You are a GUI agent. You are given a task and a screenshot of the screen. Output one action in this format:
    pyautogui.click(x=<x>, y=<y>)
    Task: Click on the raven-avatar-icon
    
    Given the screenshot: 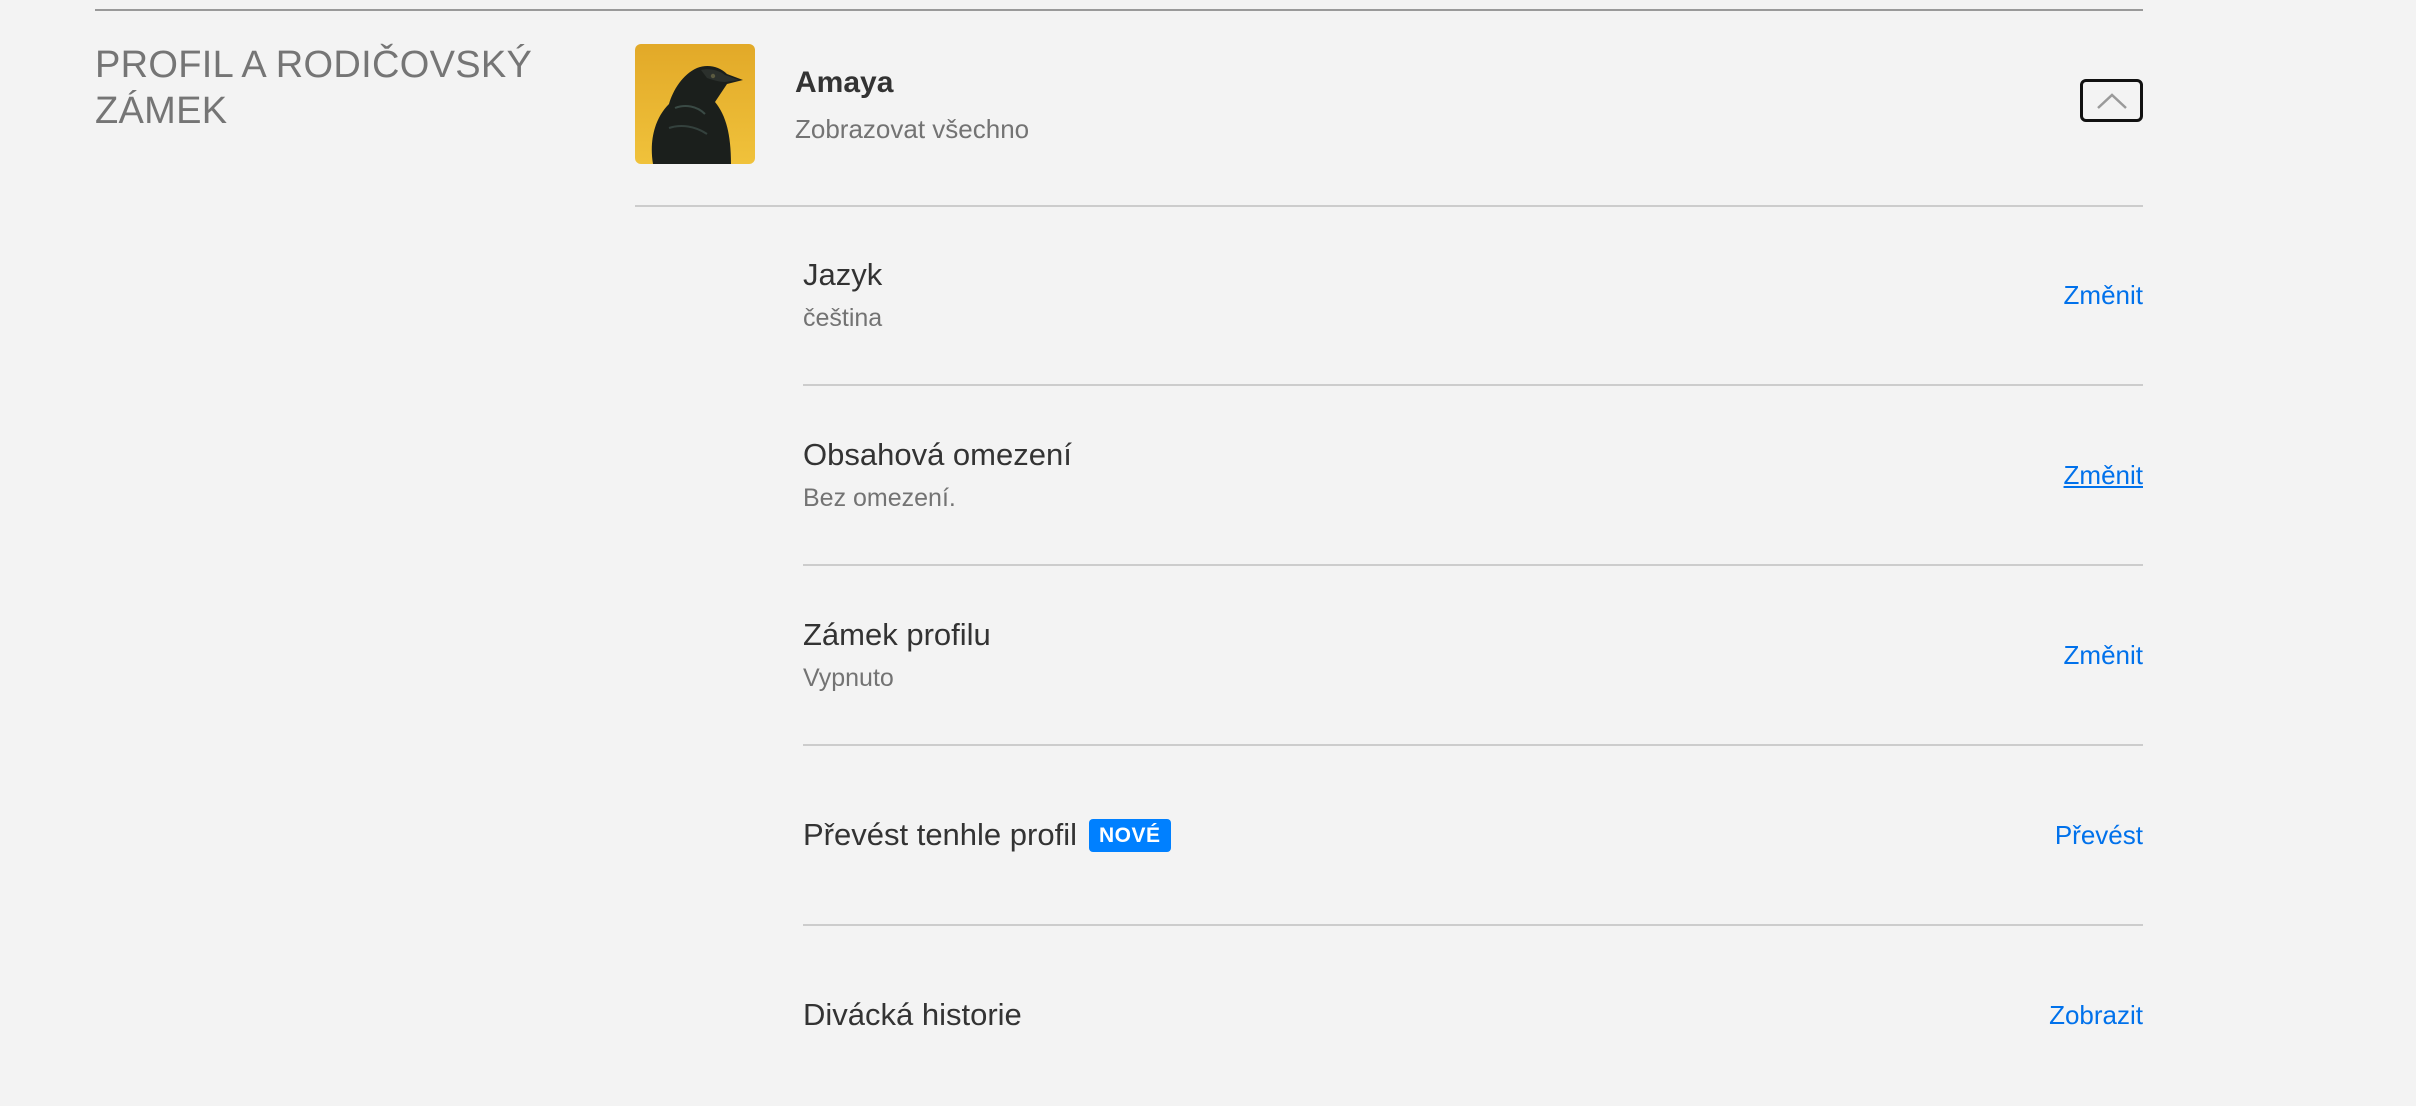 What is the action you would take?
    pyautogui.click(x=695, y=104)
    